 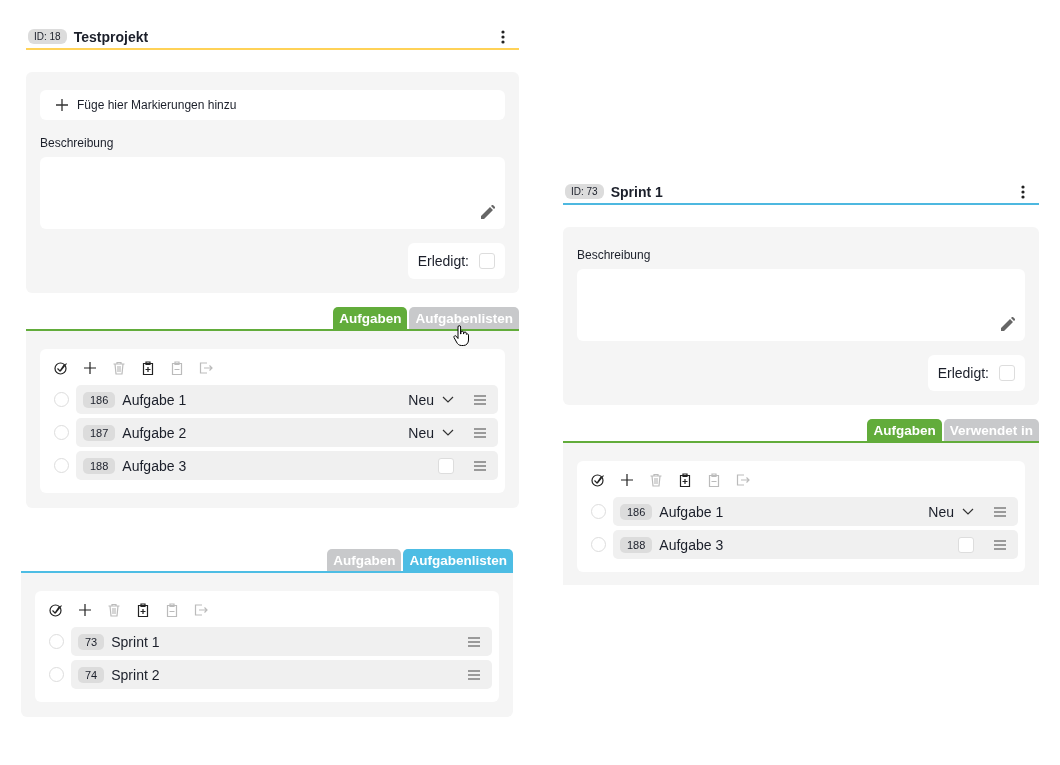 I want to click on panel-title: Testprojekt, so click(x=111, y=36).